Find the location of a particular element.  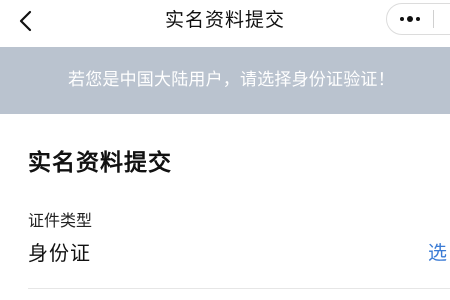

document-type-value: 身份证 is located at coordinates (59, 251).